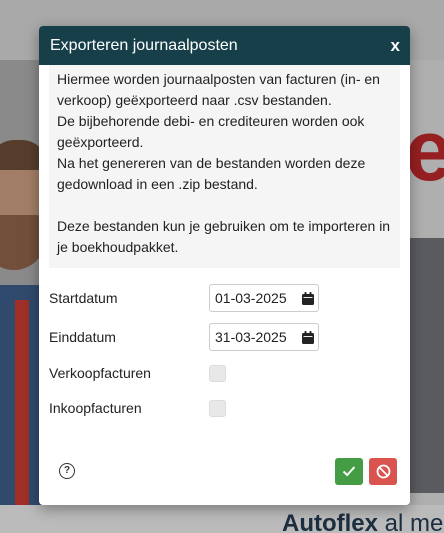  What do you see at coordinates (82, 337) in the screenshot?
I see `end-date-label: Einddatum` at bounding box center [82, 337].